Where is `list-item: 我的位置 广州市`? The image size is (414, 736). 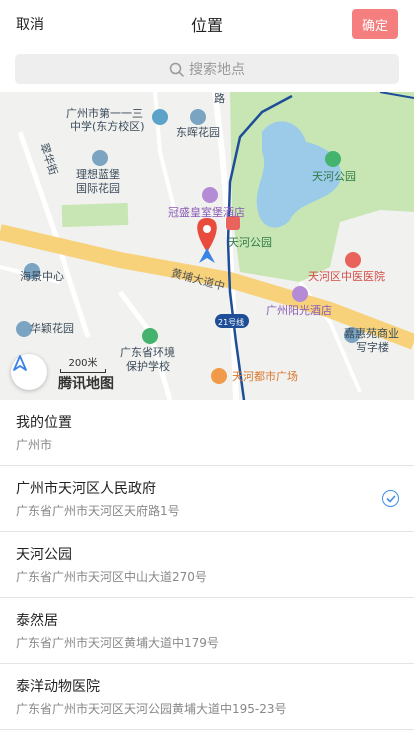
list-item: 我的位置 广州市 is located at coordinates (207, 433).